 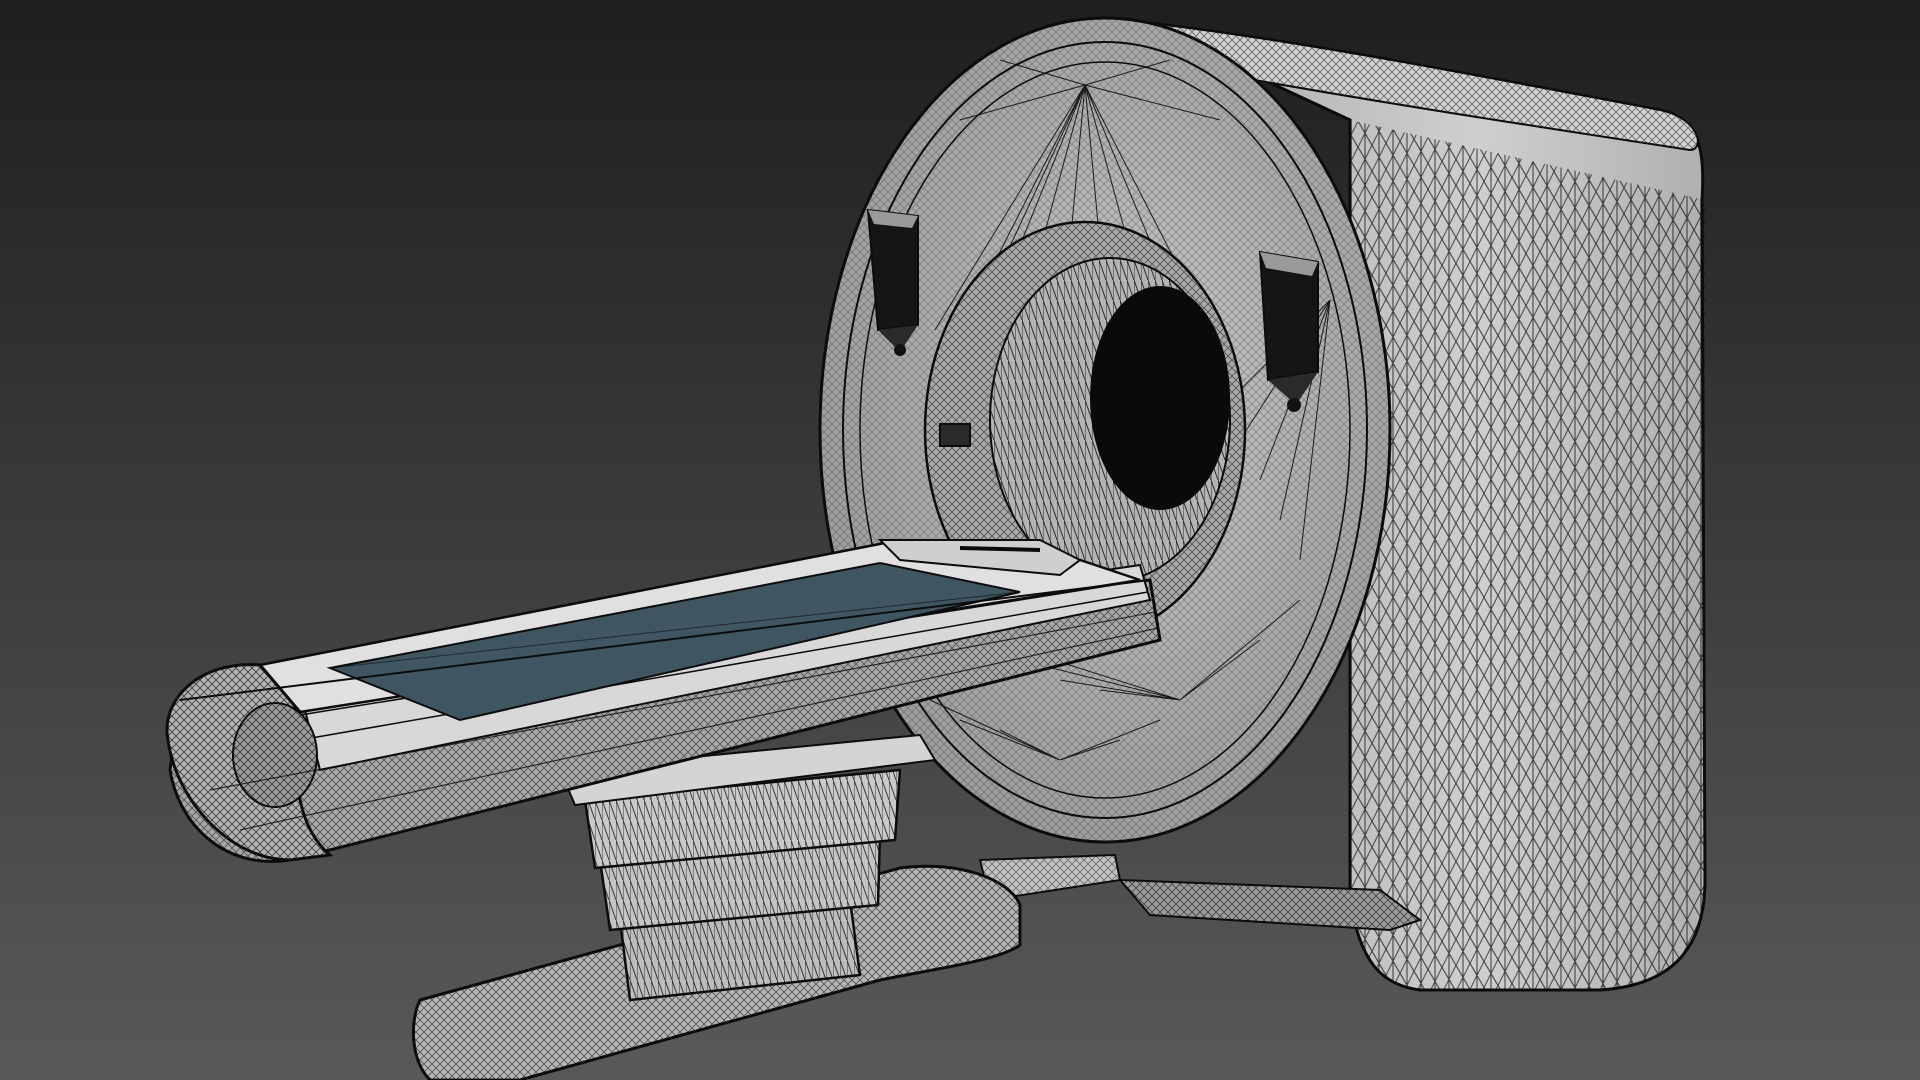 What do you see at coordinates (1527, 555) in the screenshot?
I see `housing-mesh` at bounding box center [1527, 555].